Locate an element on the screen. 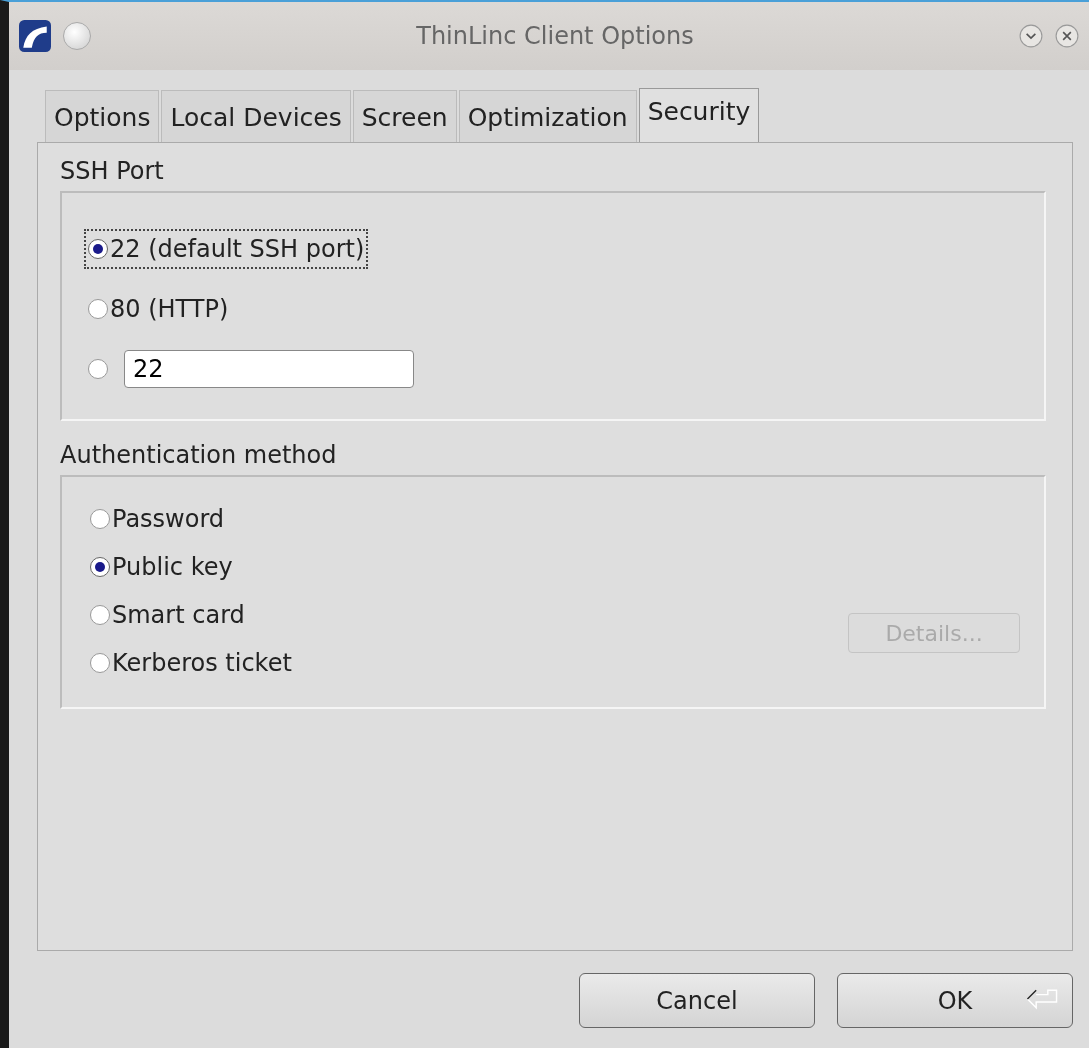 The image size is (1089, 1048). tab: Security is located at coordinates (699, 115).